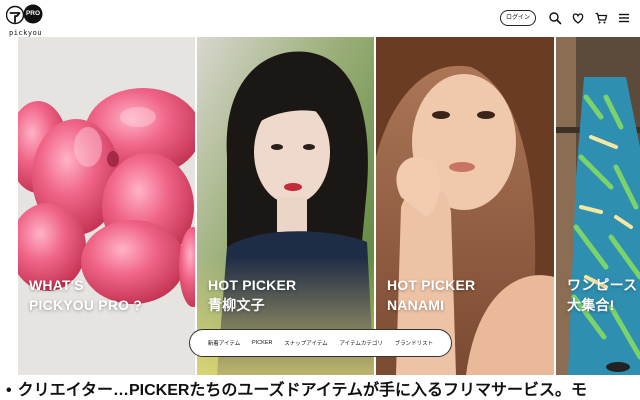 The height and width of the screenshot is (400, 640). Describe the element at coordinates (624, 18) in the screenshot. I see `menu-icon` at that location.